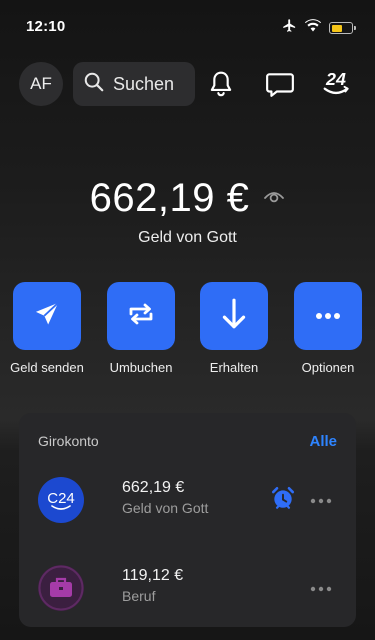 Image resolution: width=375 pixels, height=640 pixels. I want to click on c24-bank-icon: C24, so click(61, 500).